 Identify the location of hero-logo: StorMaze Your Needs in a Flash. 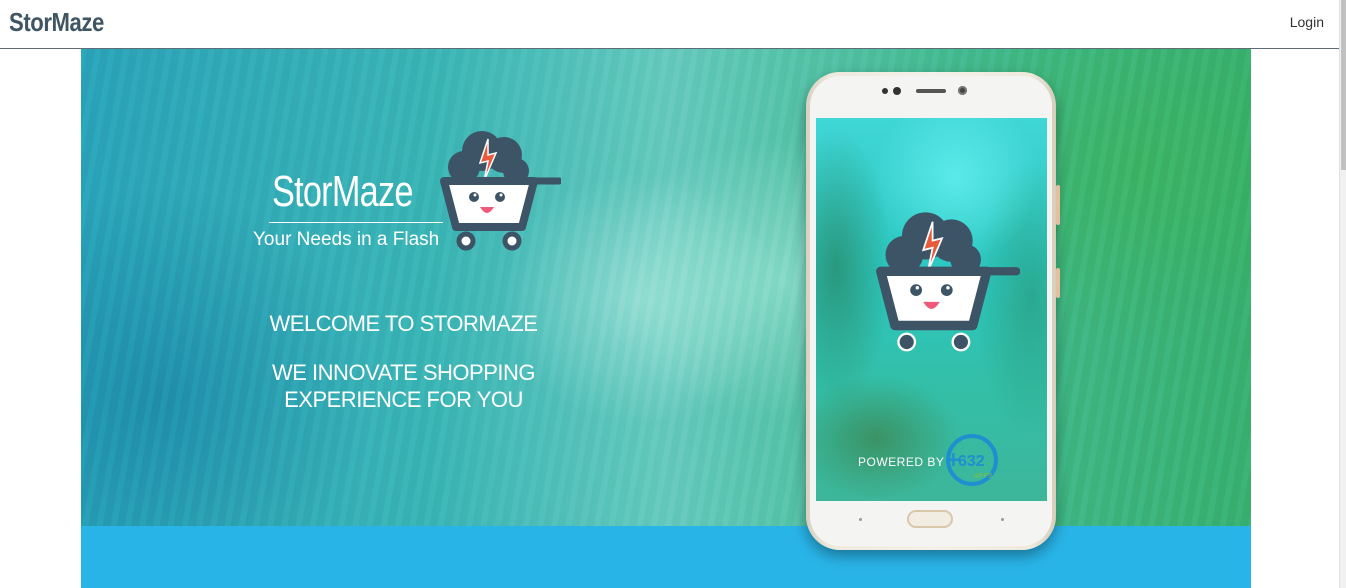
(406, 194).